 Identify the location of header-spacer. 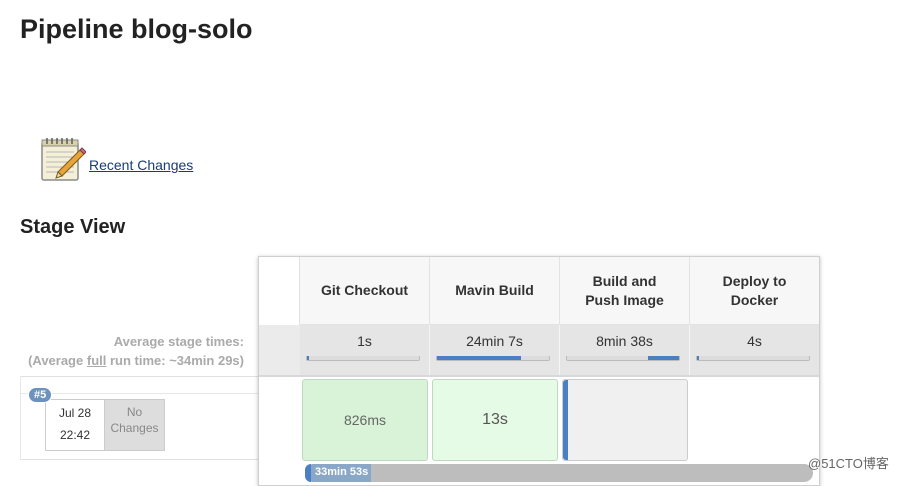
(279, 291).